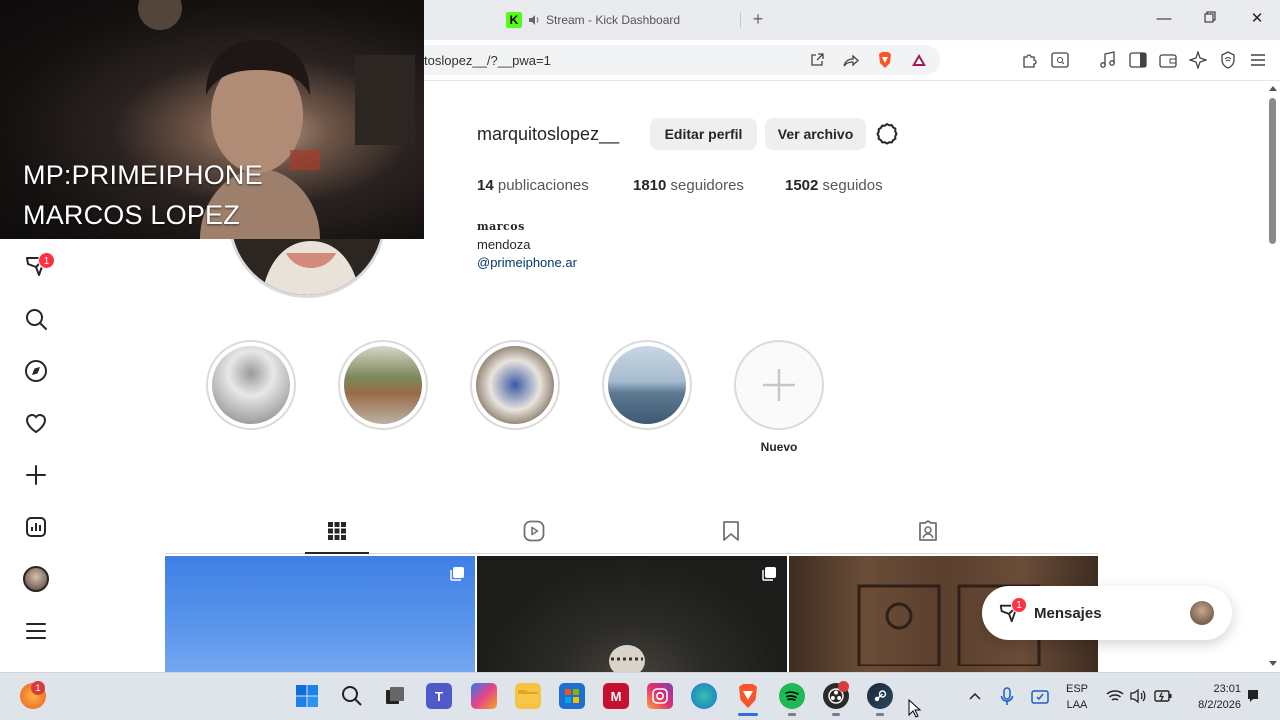 Image resolution: width=1280 pixels, height=720 pixels. I want to click on open-external-icon, so click(817, 60).